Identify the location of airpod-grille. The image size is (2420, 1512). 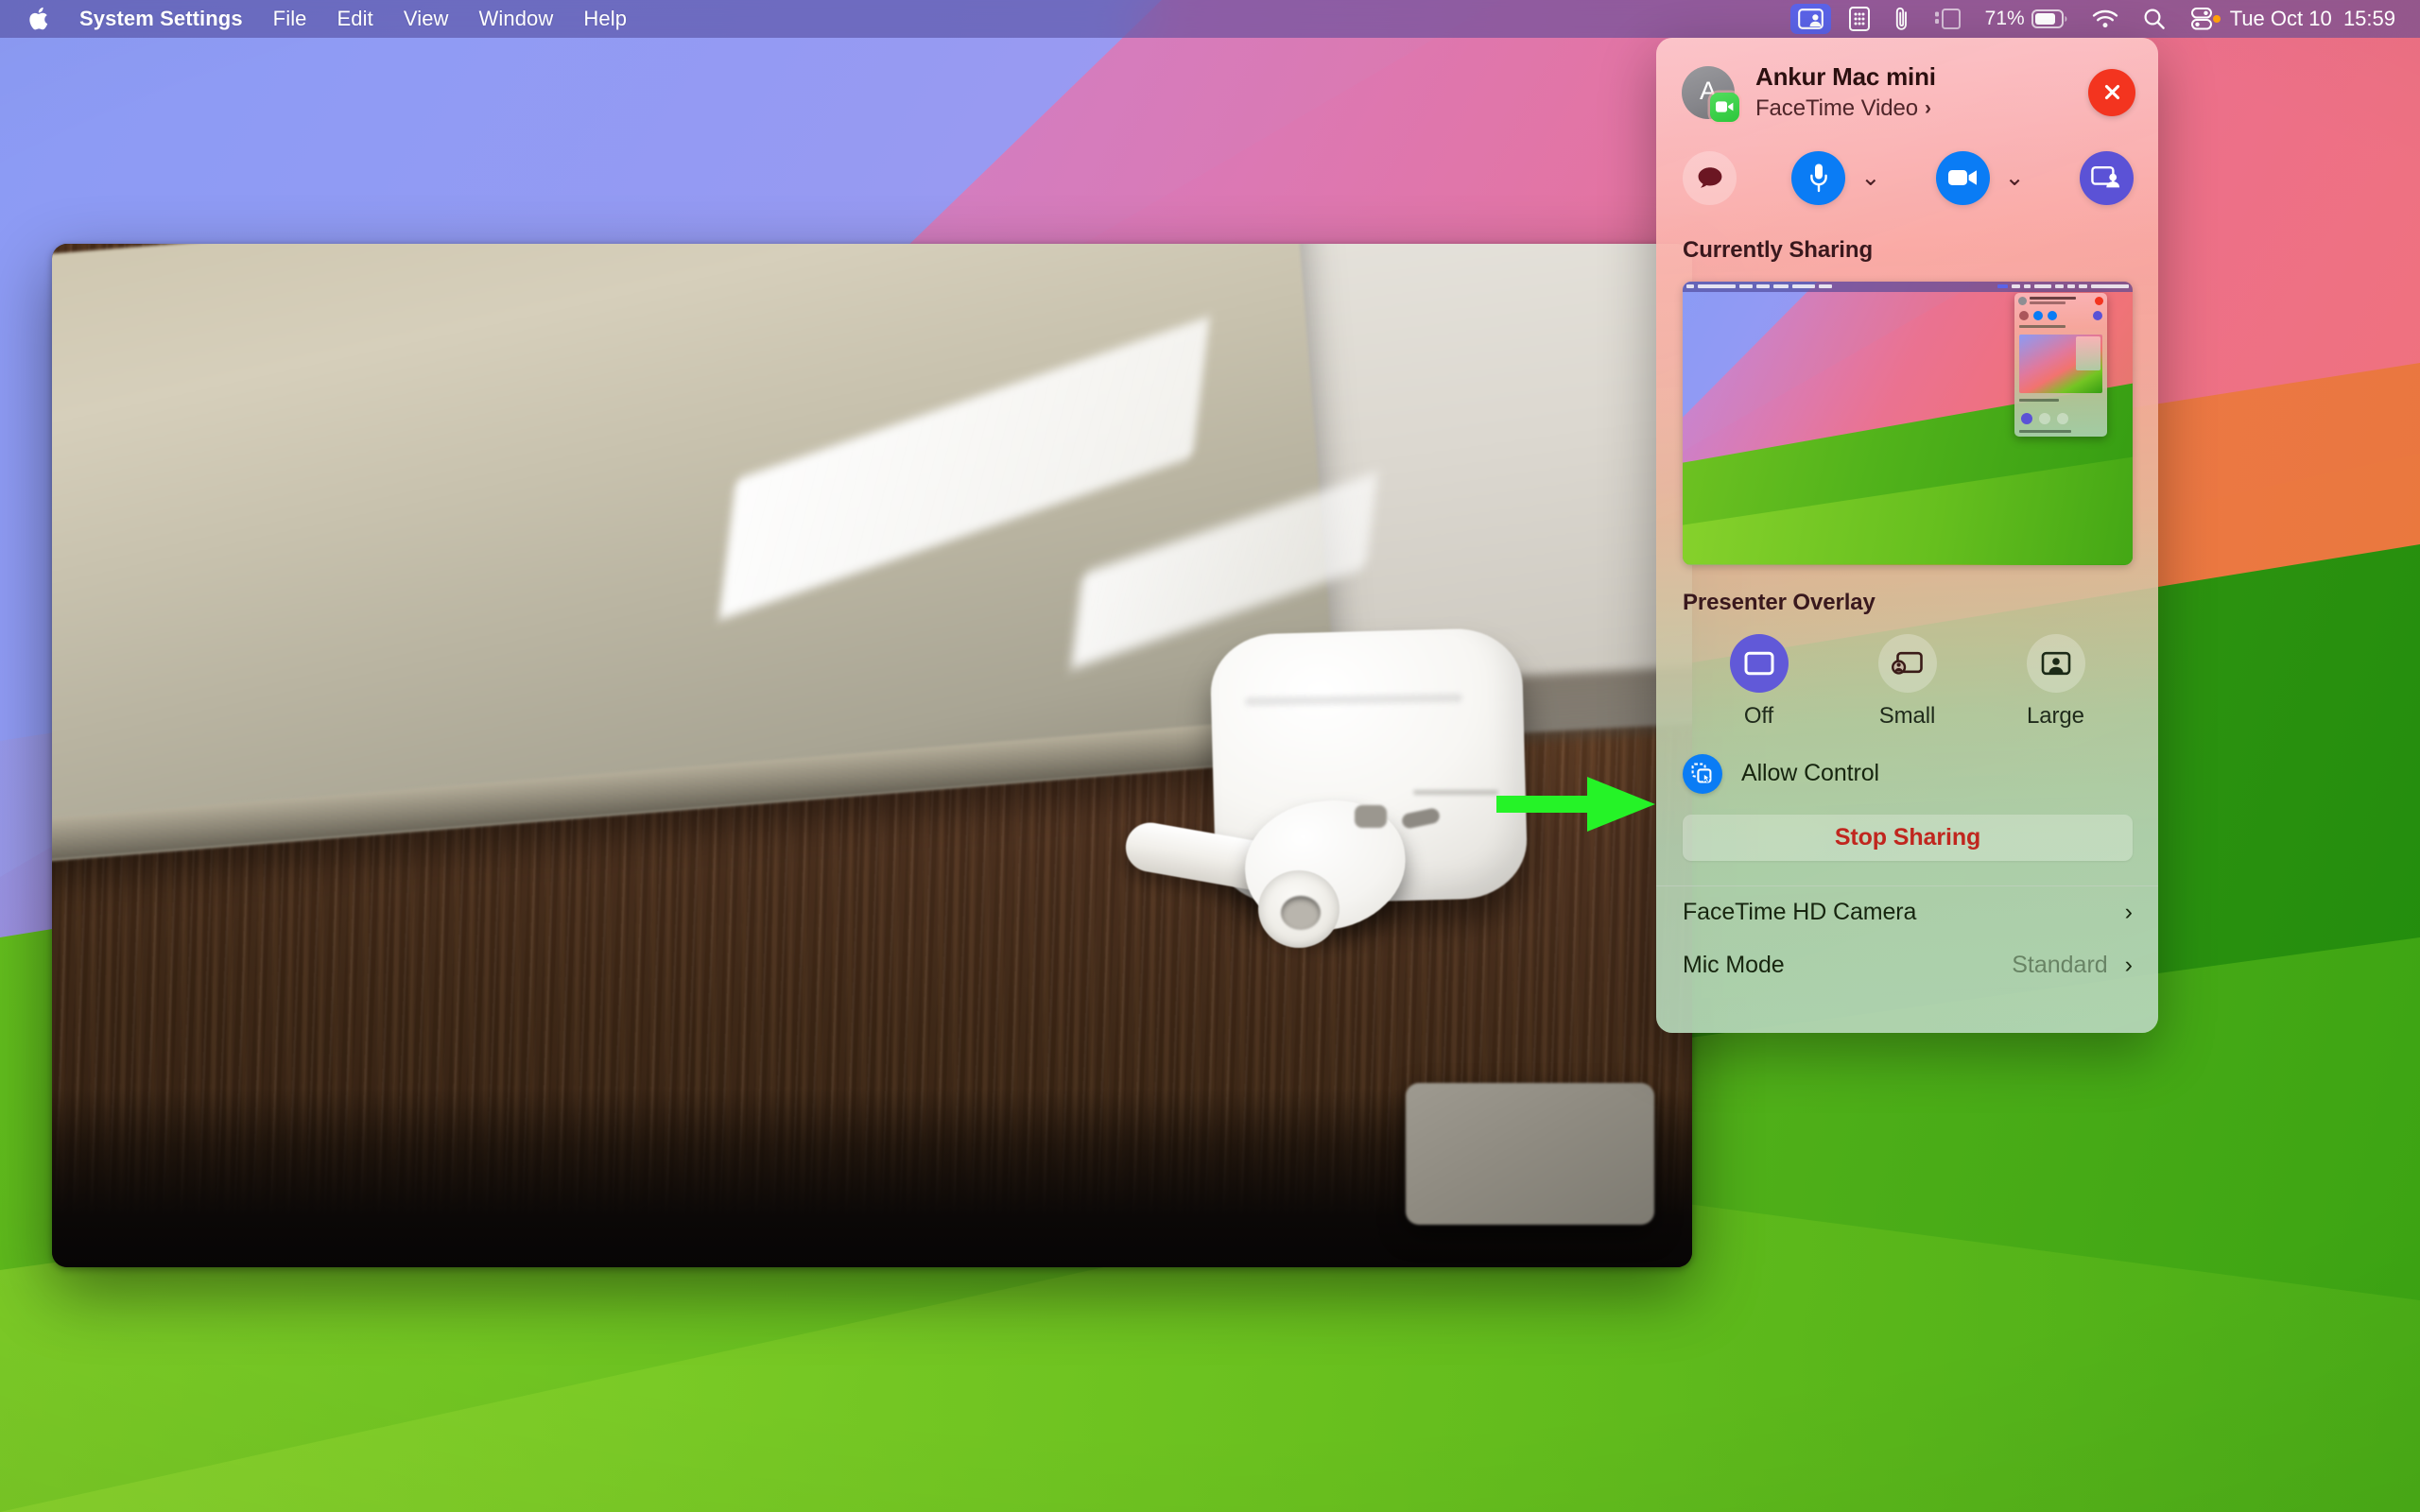
(1371, 816).